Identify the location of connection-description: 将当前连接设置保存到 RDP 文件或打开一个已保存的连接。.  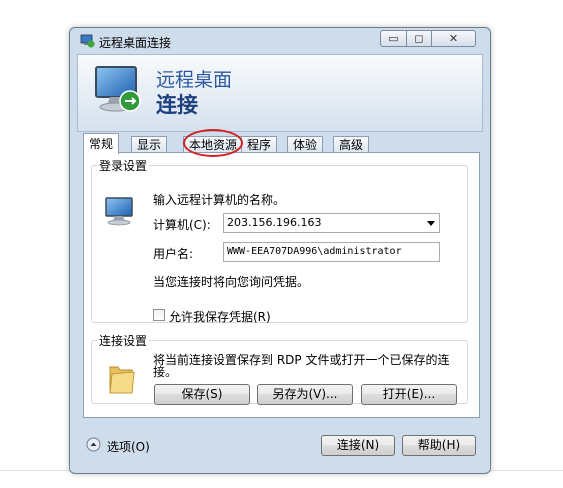
(301, 366).